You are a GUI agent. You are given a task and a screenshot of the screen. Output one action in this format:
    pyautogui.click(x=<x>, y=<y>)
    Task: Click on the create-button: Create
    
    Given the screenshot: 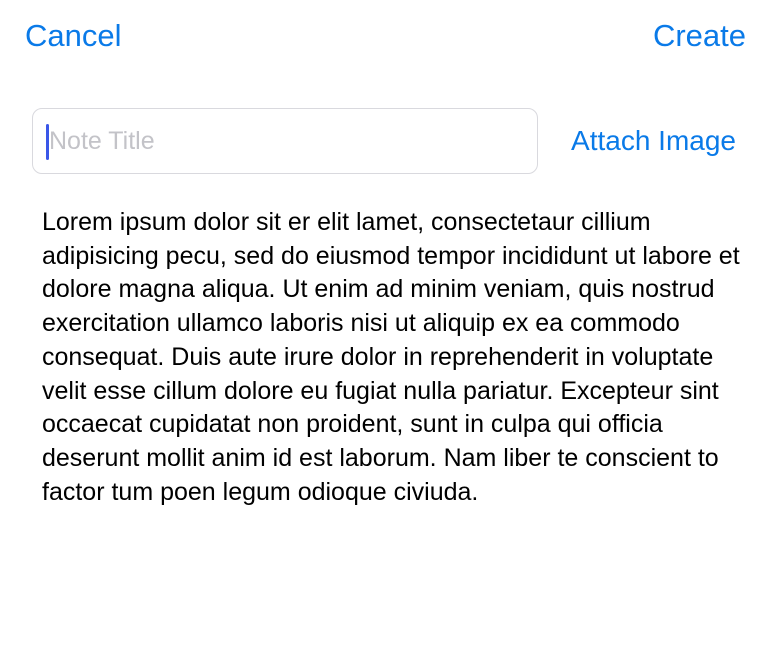 What is the action you would take?
    pyautogui.click(x=699, y=36)
    